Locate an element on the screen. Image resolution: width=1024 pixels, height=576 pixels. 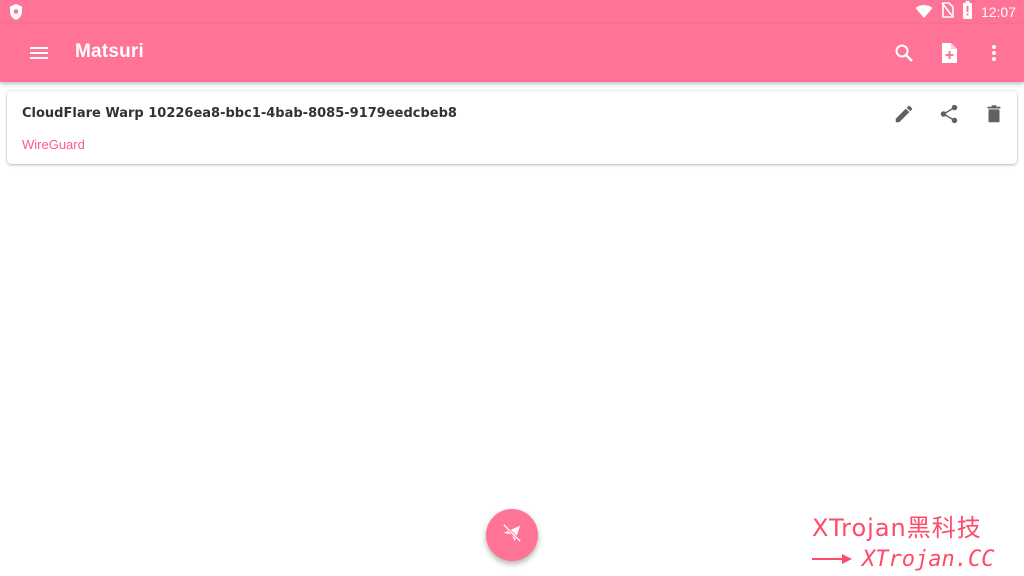
app-toolbar: Matsuri is located at coordinates (512, 53).